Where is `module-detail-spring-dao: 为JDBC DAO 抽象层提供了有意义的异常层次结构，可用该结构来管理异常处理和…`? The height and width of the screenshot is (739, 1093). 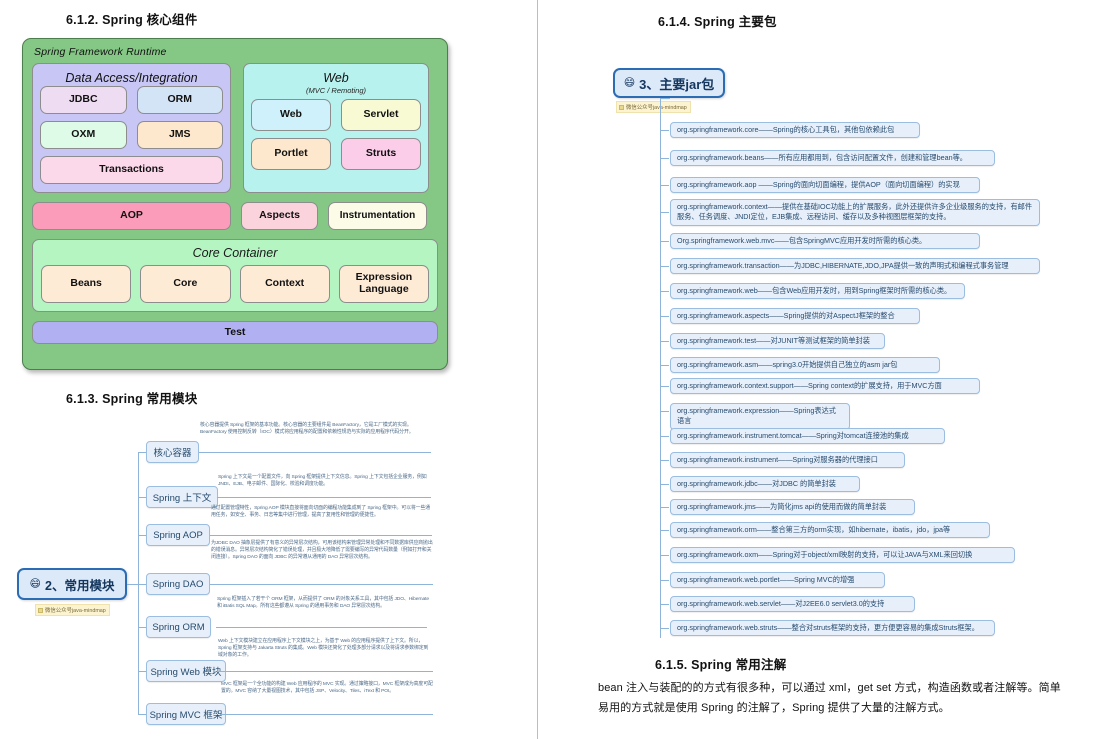 module-detail-spring-dao: 为JDBC DAO 抽象层提供了有意义的异常层次结构，可用该结构来管理异常处理和… is located at coordinates (322, 550).